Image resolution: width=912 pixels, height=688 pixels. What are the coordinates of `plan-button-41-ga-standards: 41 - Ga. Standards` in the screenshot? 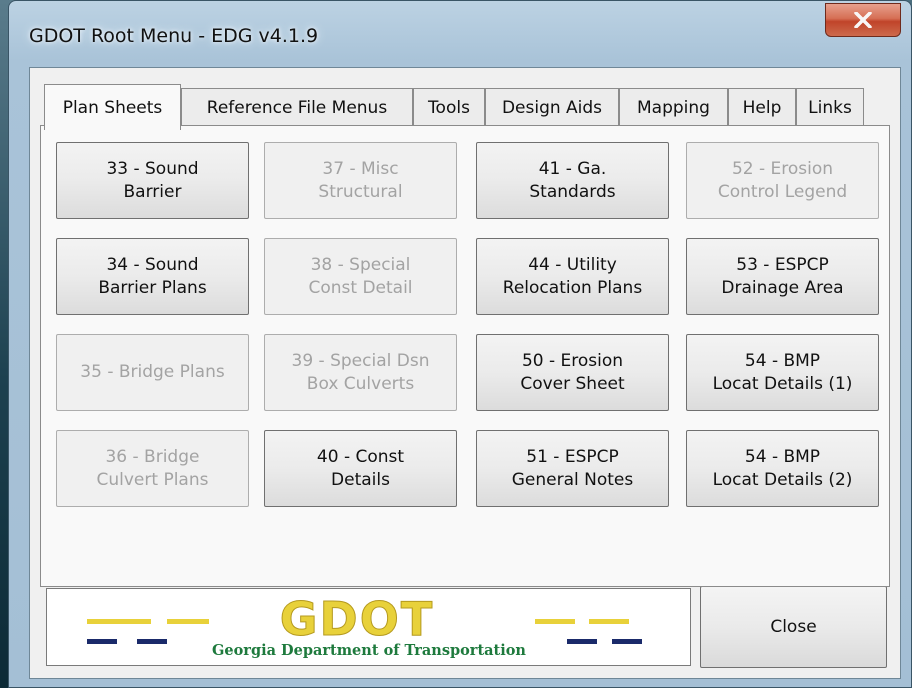 It's located at (572, 180).